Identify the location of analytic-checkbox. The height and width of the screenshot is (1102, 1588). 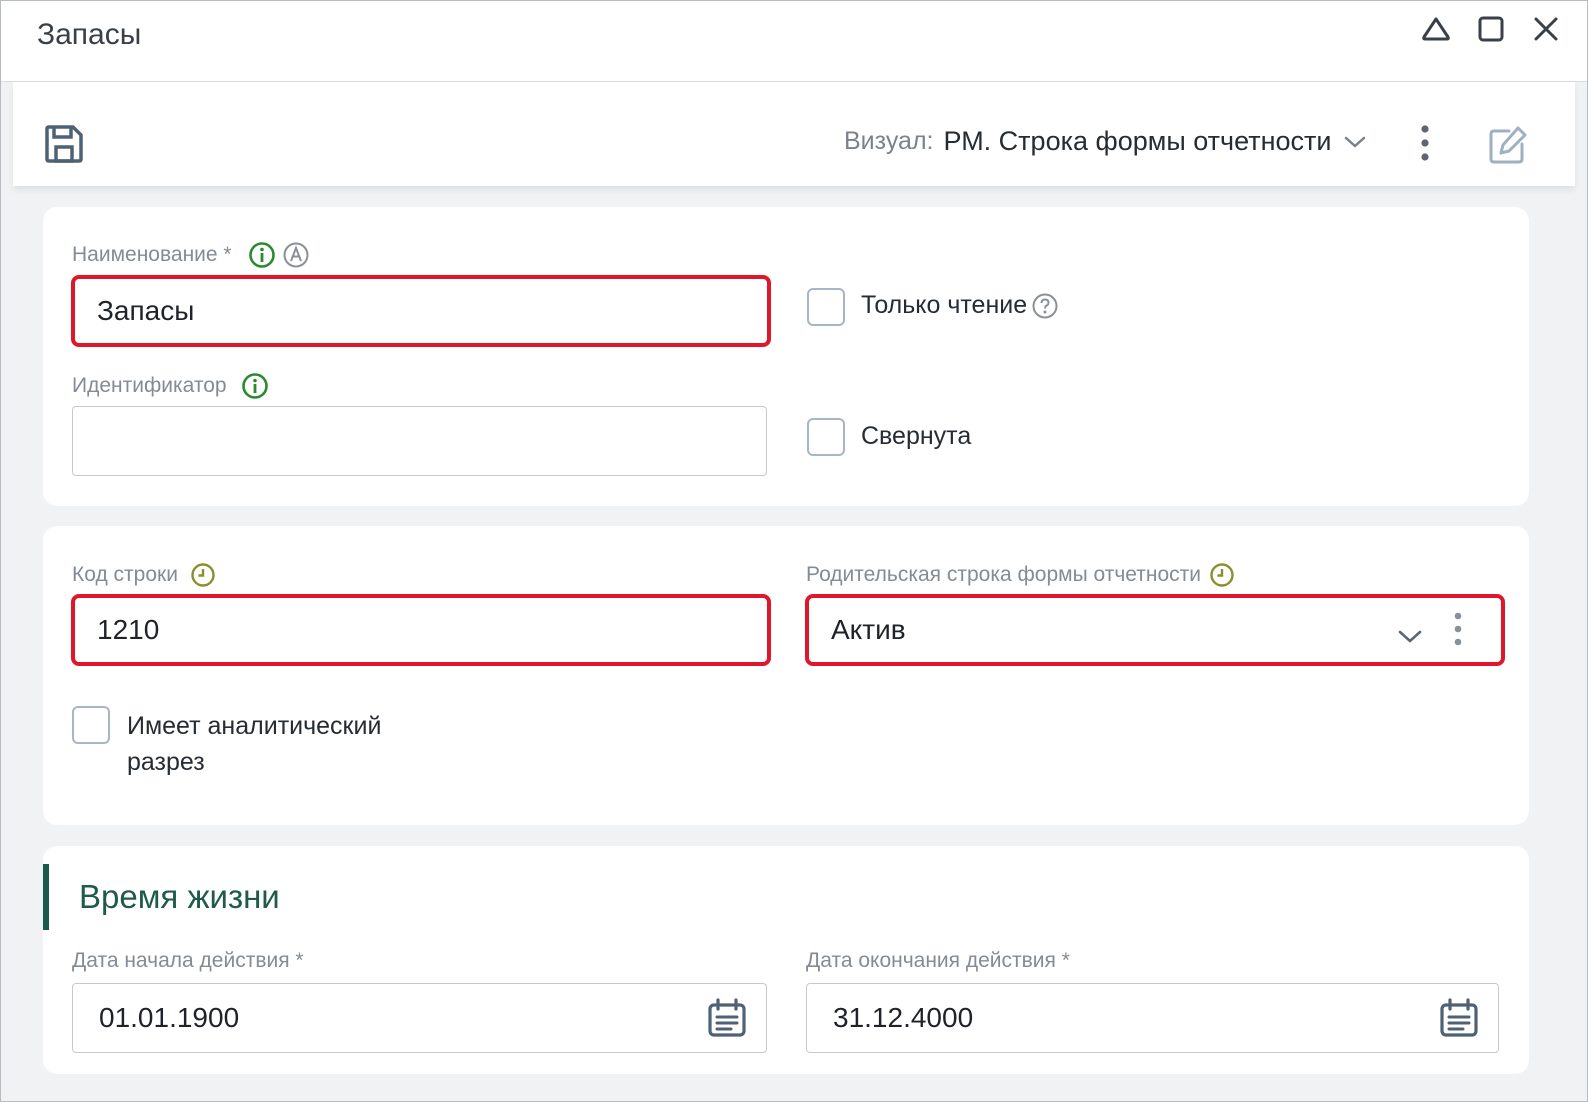
(91, 725).